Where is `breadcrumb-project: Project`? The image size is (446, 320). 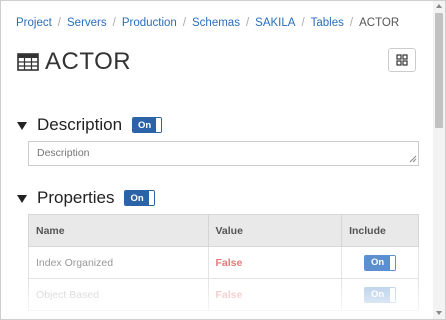 breadcrumb-project: Project is located at coordinates (34, 23).